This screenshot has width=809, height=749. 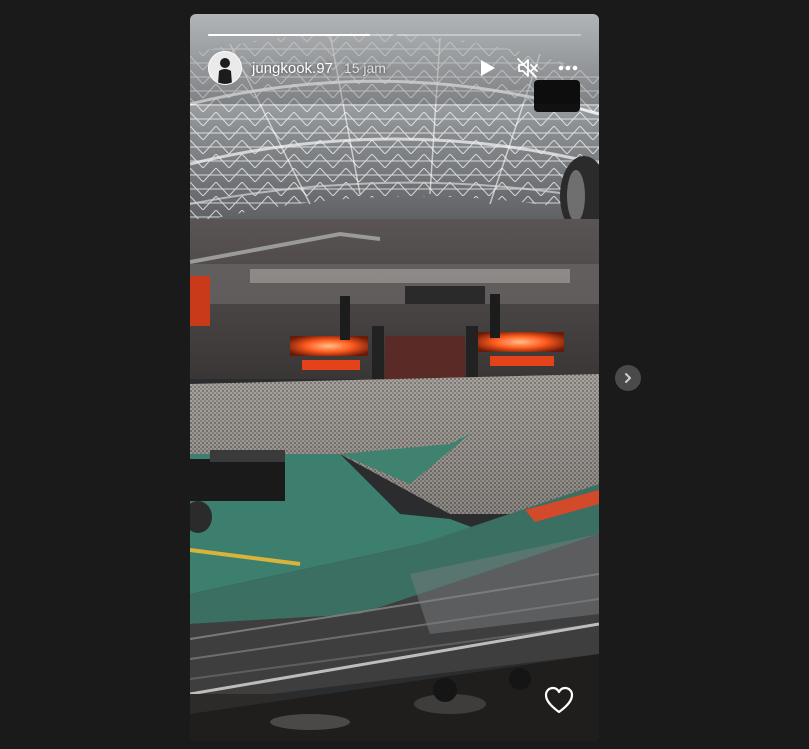 What do you see at coordinates (488, 68) in the screenshot?
I see `play-icon` at bounding box center [488, 68].